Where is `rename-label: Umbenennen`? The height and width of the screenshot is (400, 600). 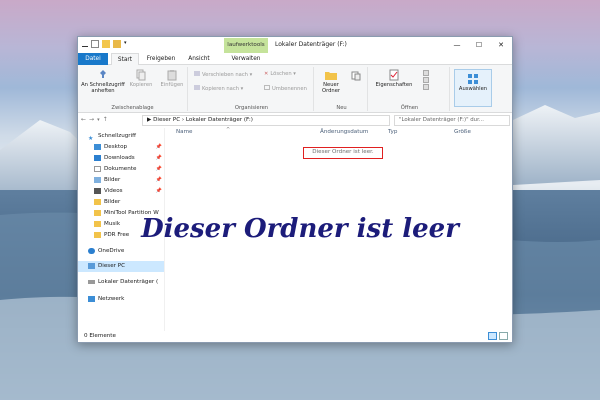
rename-label: Umbenennen is located at coordinates (289, 89).